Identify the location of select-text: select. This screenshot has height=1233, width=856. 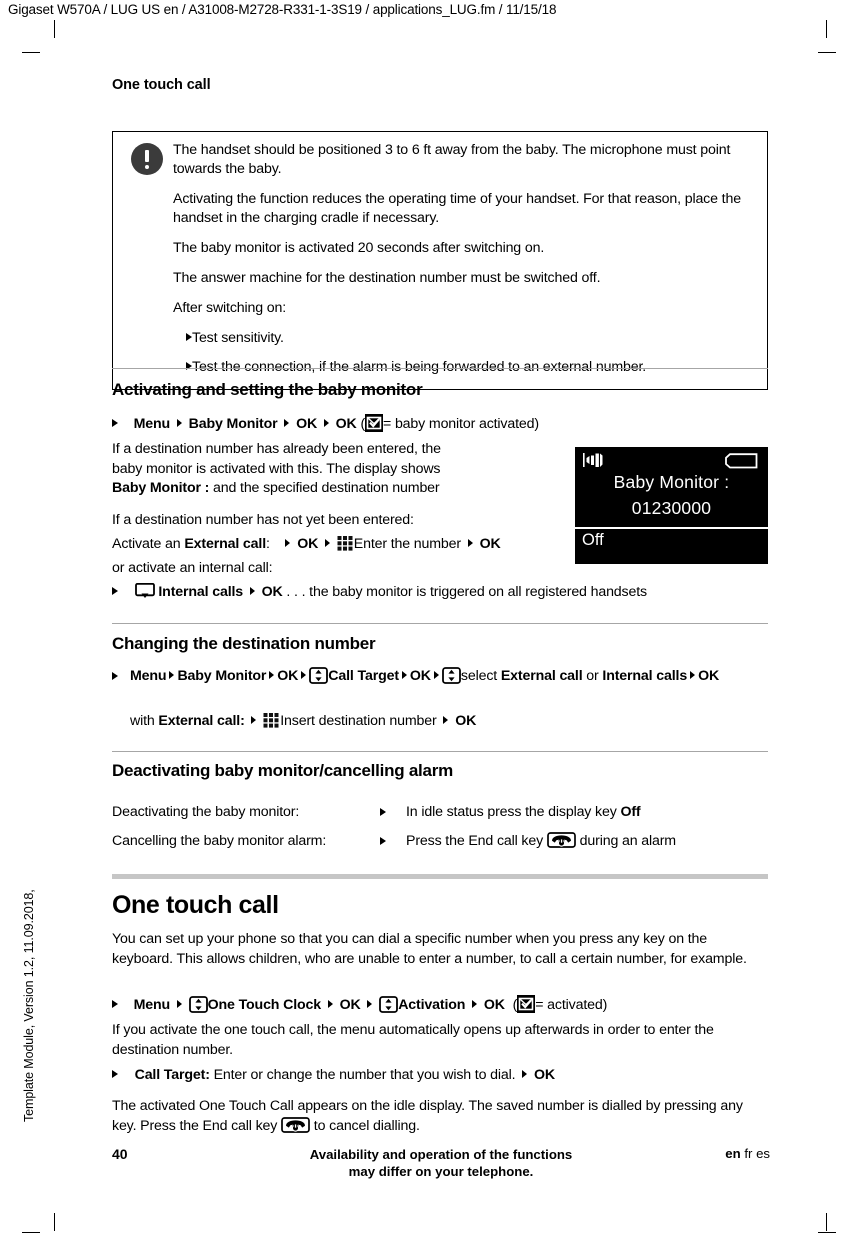
(480, 676).